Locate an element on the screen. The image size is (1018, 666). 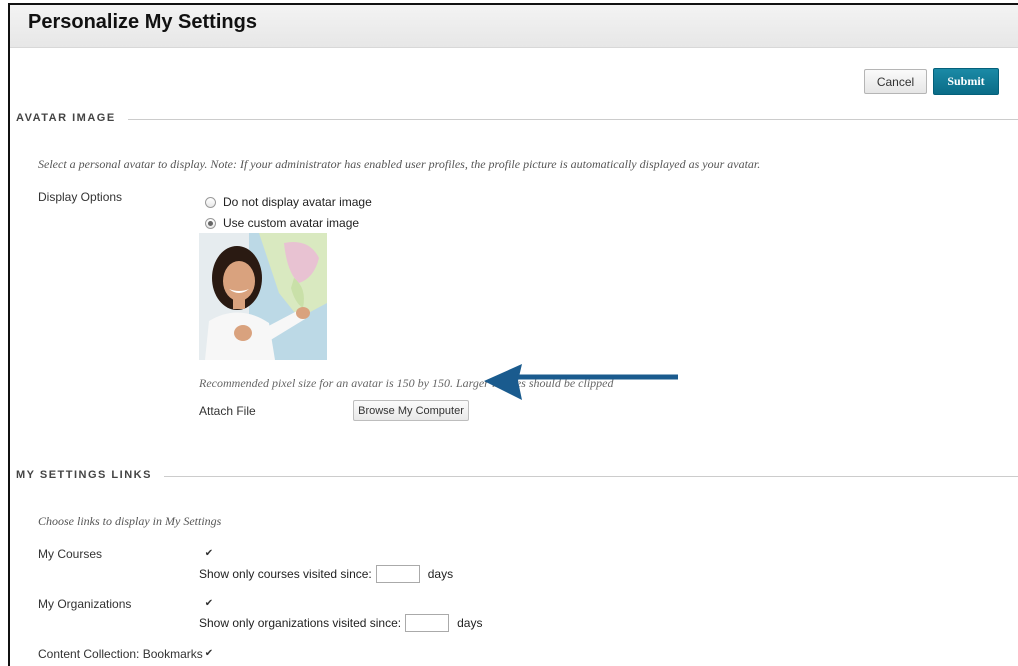
links-section-title: MY SETTINGS LINKS is located at coordinates (90, 475).